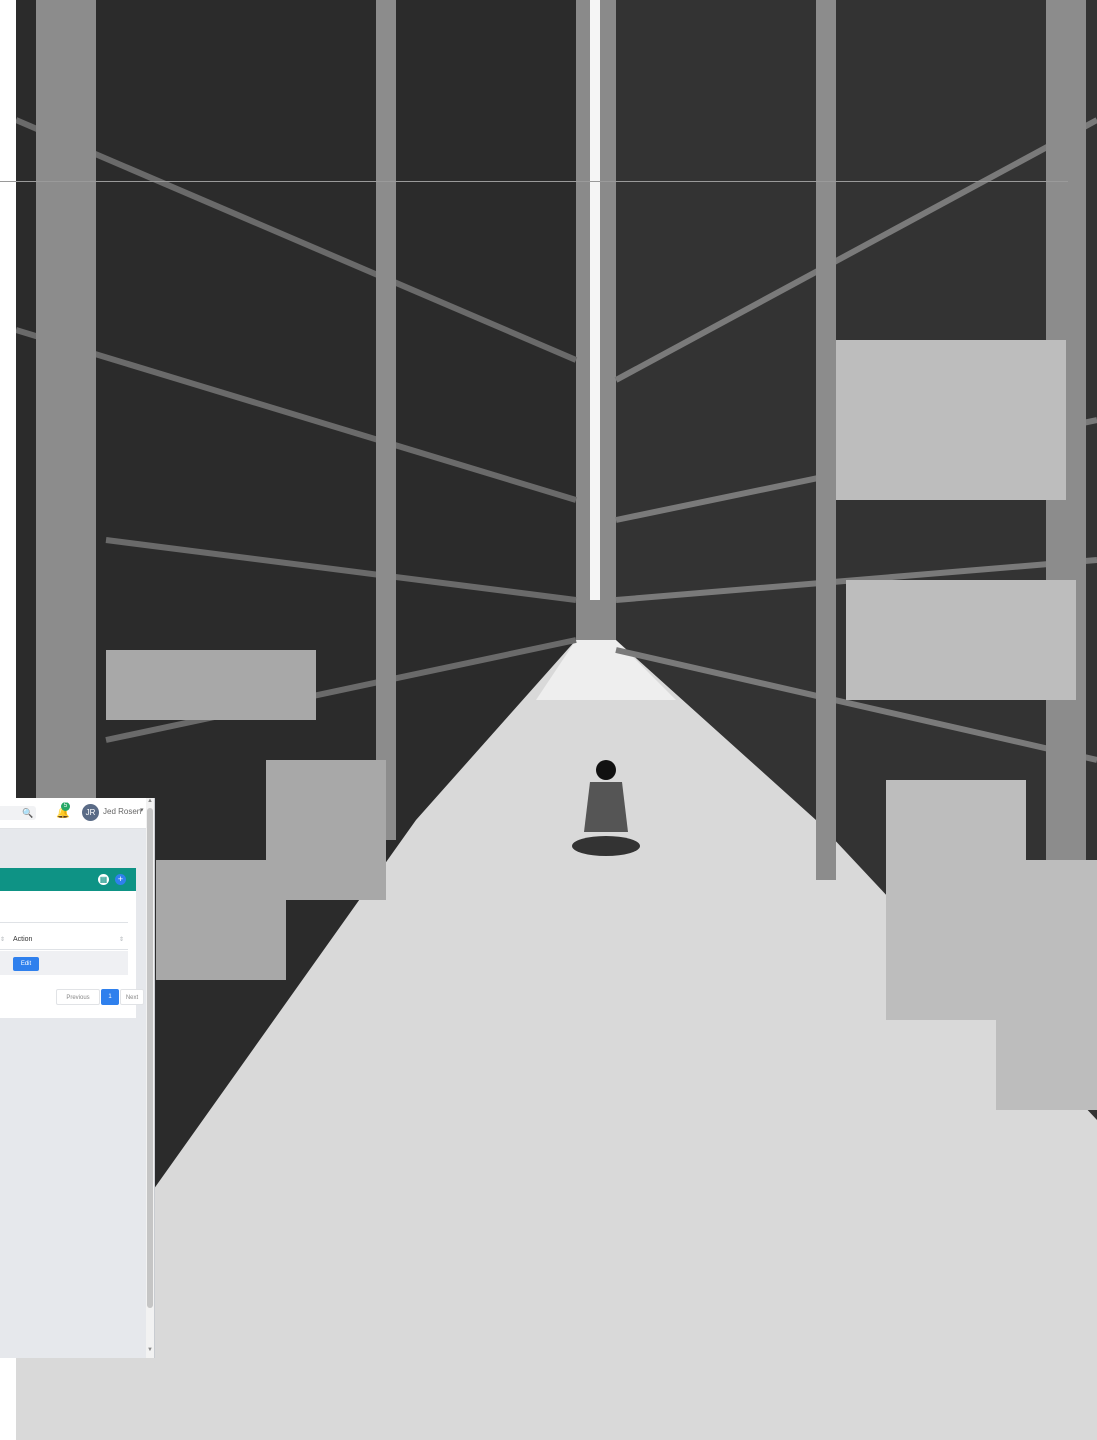  Describe the element at coordinates (132, 997) in the screenshot. I see `next-page-button: Next` at that location.